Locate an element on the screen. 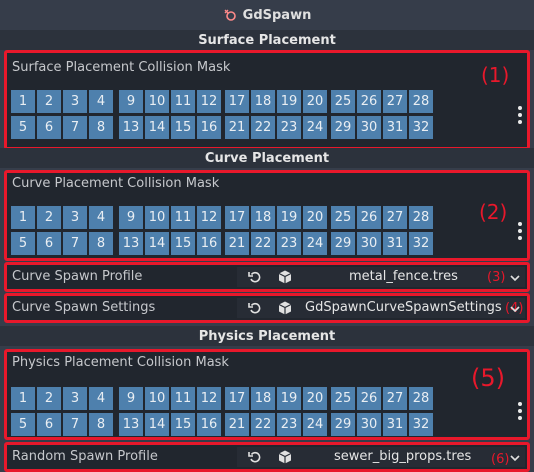  section-surface-placement: Surface Placement is located at coordinates (267, 40).